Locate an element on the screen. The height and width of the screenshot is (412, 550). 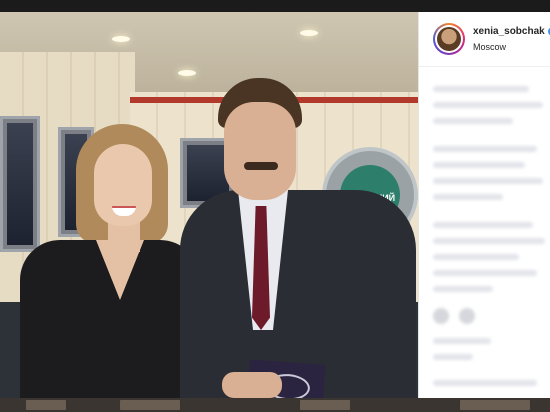
post-timestamp is located at coordinates (453, 357).